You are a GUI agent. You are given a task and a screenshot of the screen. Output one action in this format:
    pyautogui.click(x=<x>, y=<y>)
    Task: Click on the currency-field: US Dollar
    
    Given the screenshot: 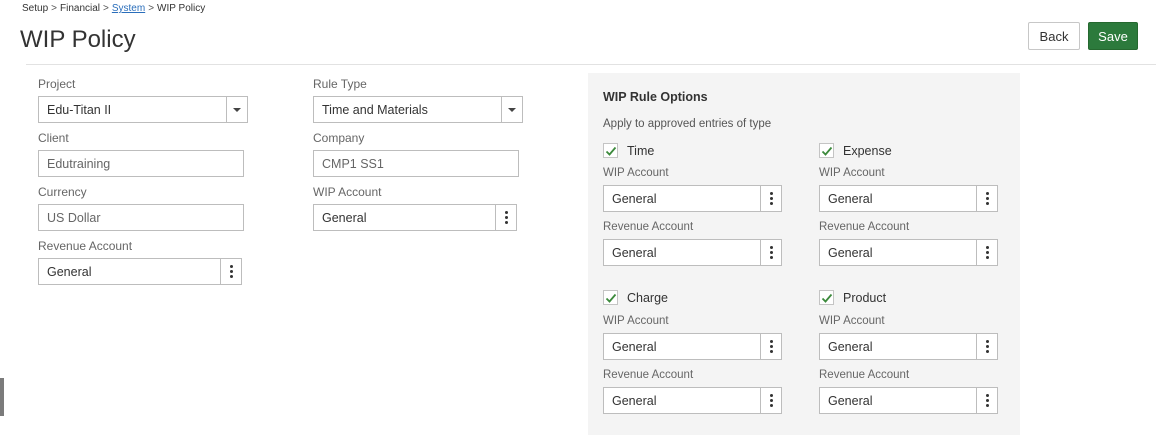 What is the action you would take?
    pyautogui.click(x=141, y=217)
    